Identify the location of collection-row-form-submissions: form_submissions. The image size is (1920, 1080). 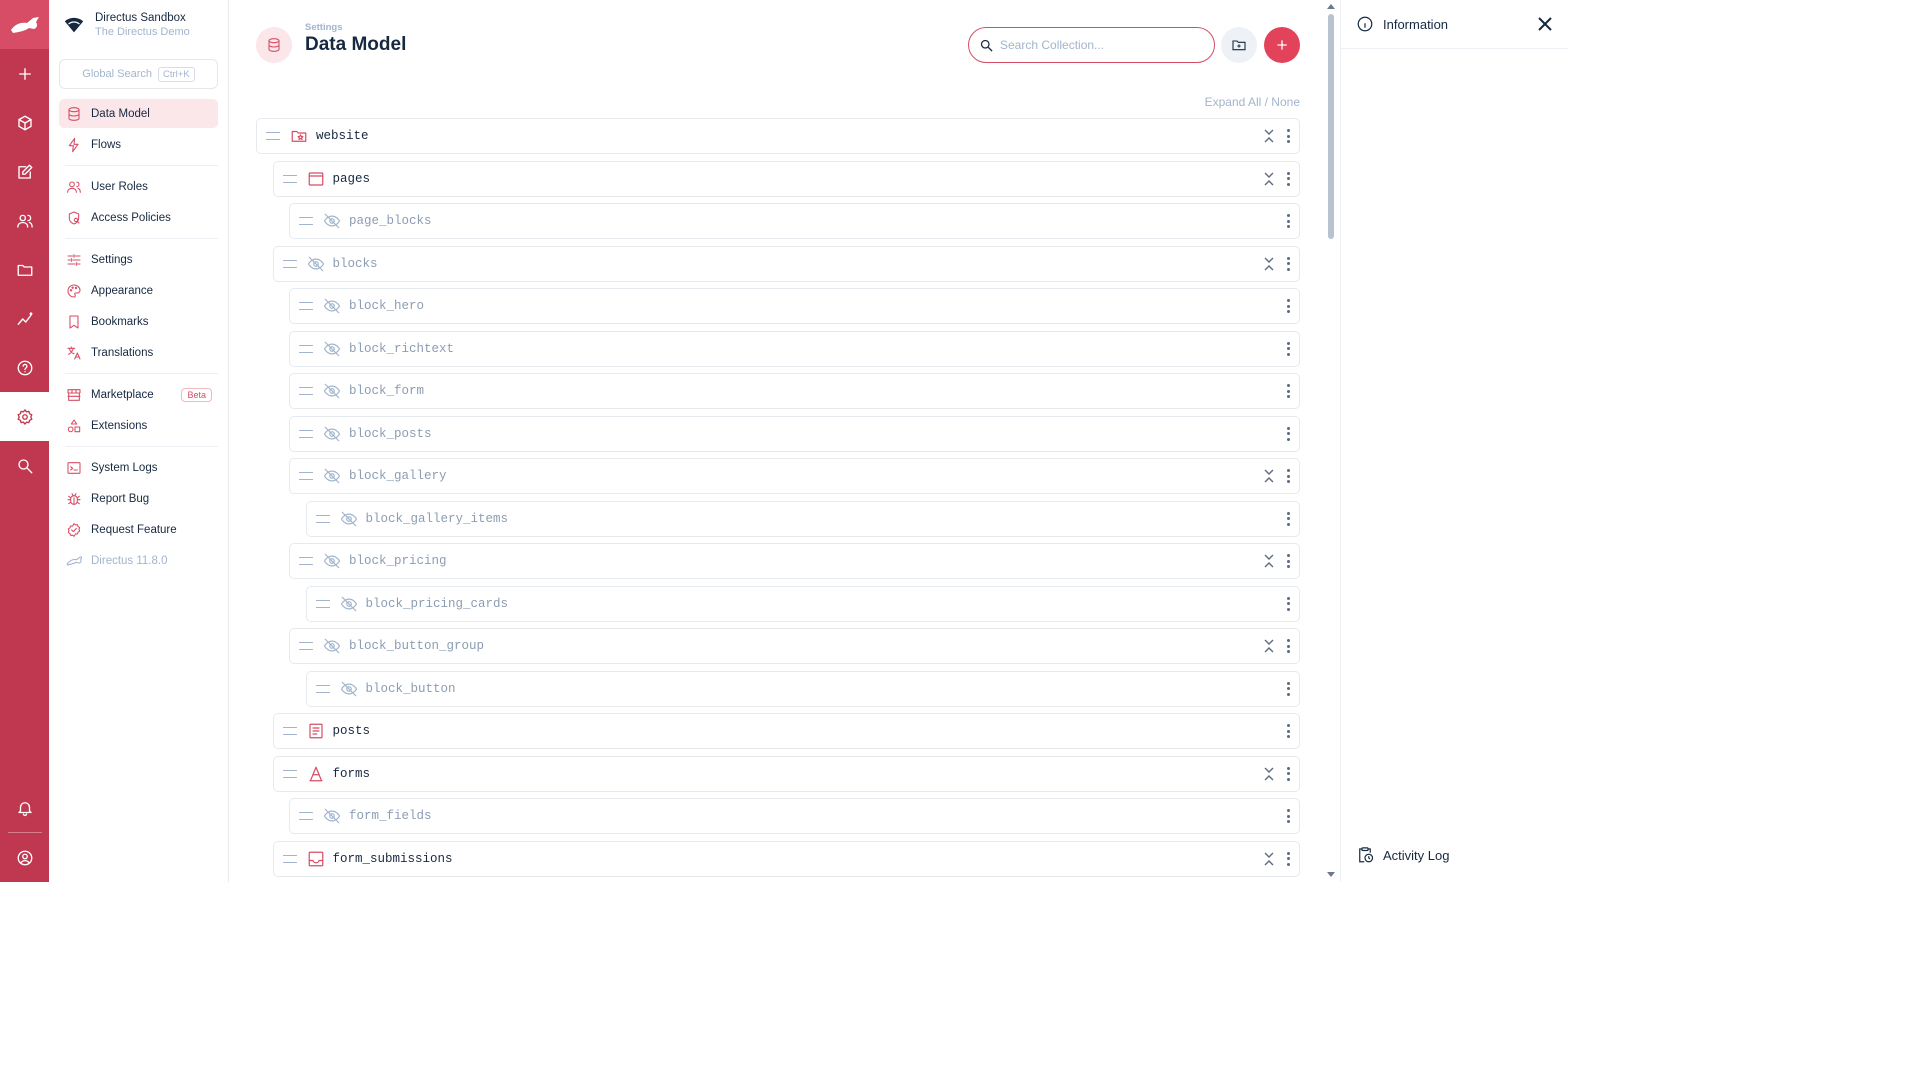
(786, 858).